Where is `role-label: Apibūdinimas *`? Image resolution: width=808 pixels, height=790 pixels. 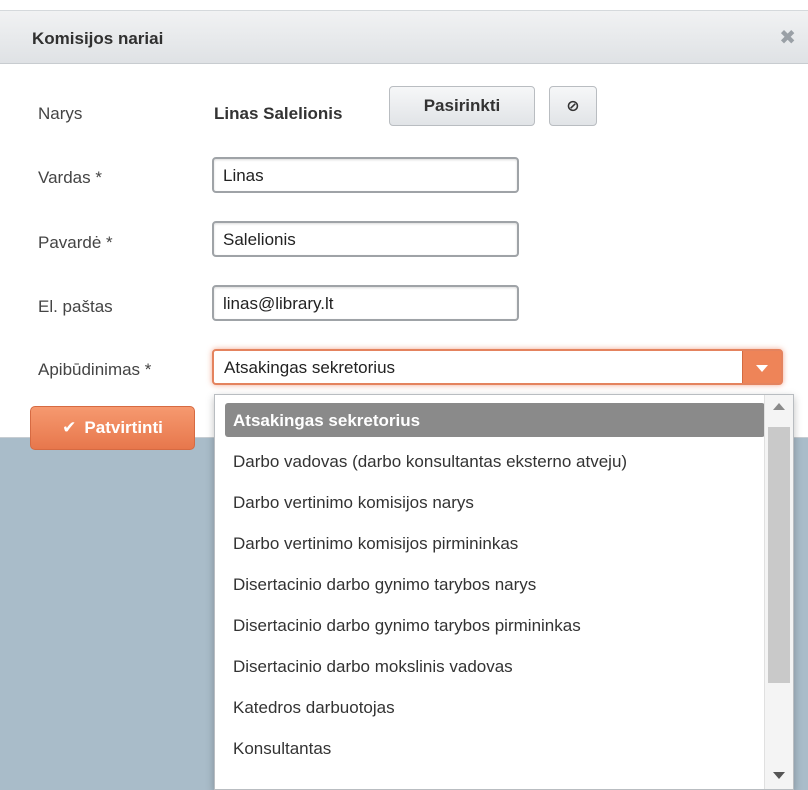
role-label: Apibūdinimas * is located at coordinates (95, 369).